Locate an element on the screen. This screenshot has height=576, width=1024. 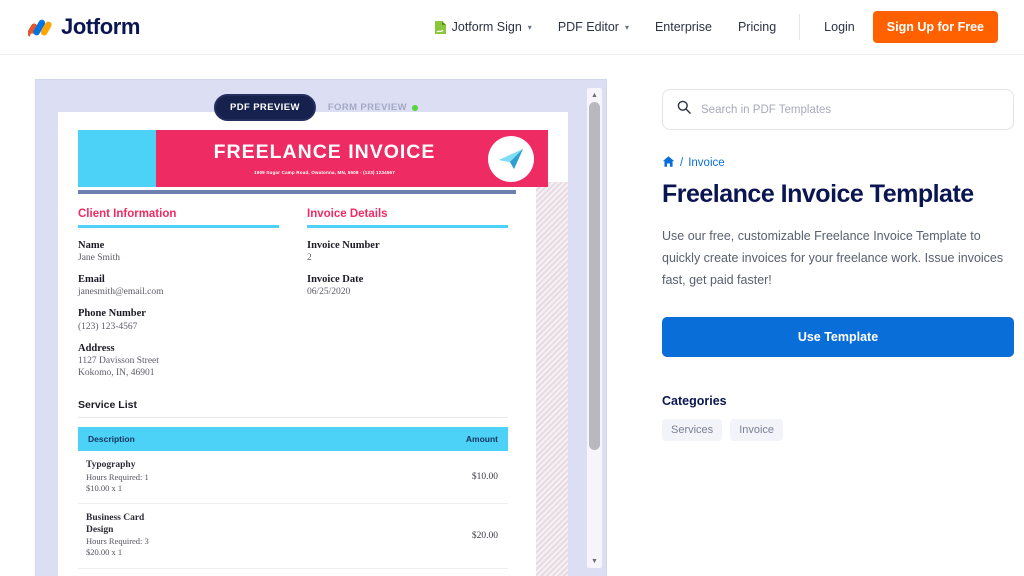
category-chip-list: Services Invoice is located at coordinates (838, 430).